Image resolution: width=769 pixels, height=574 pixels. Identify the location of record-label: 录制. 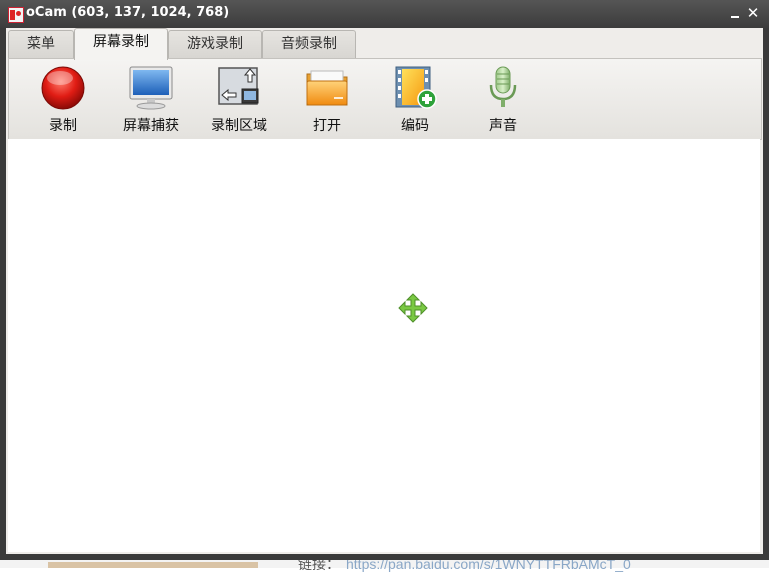
(63, 126).